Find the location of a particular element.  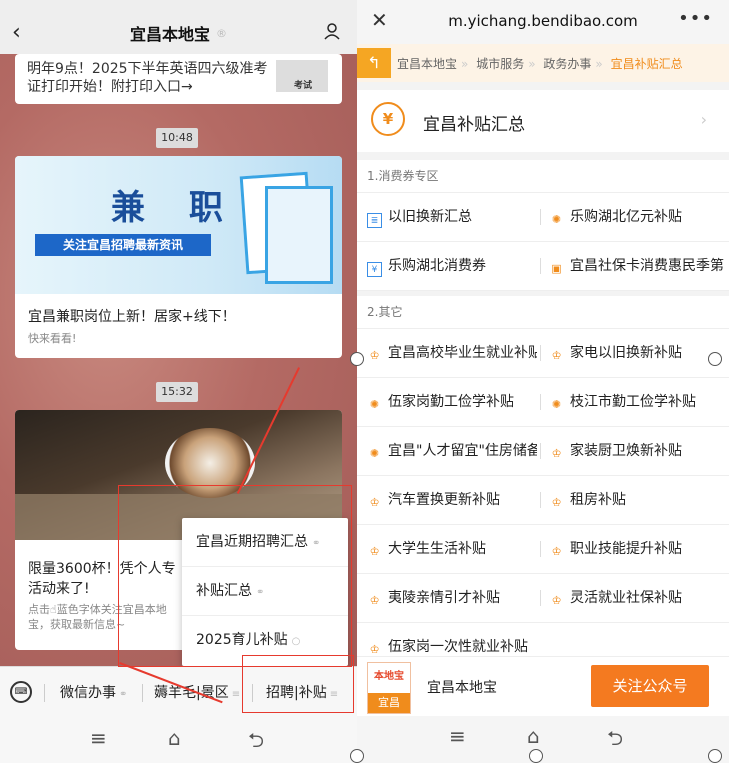

list-link: ♔ 职业技能提升补贴 is located at coordinates (639, 549).